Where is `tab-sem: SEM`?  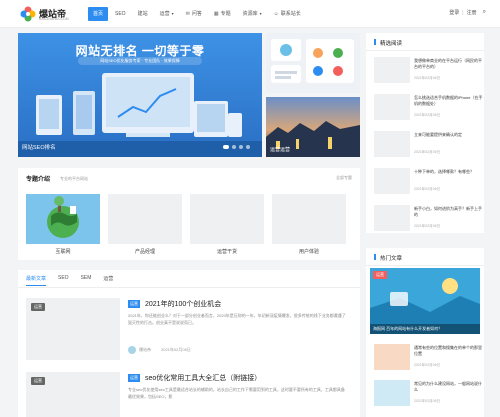 tab-sem: SEM is located at coordinates (86, 280).